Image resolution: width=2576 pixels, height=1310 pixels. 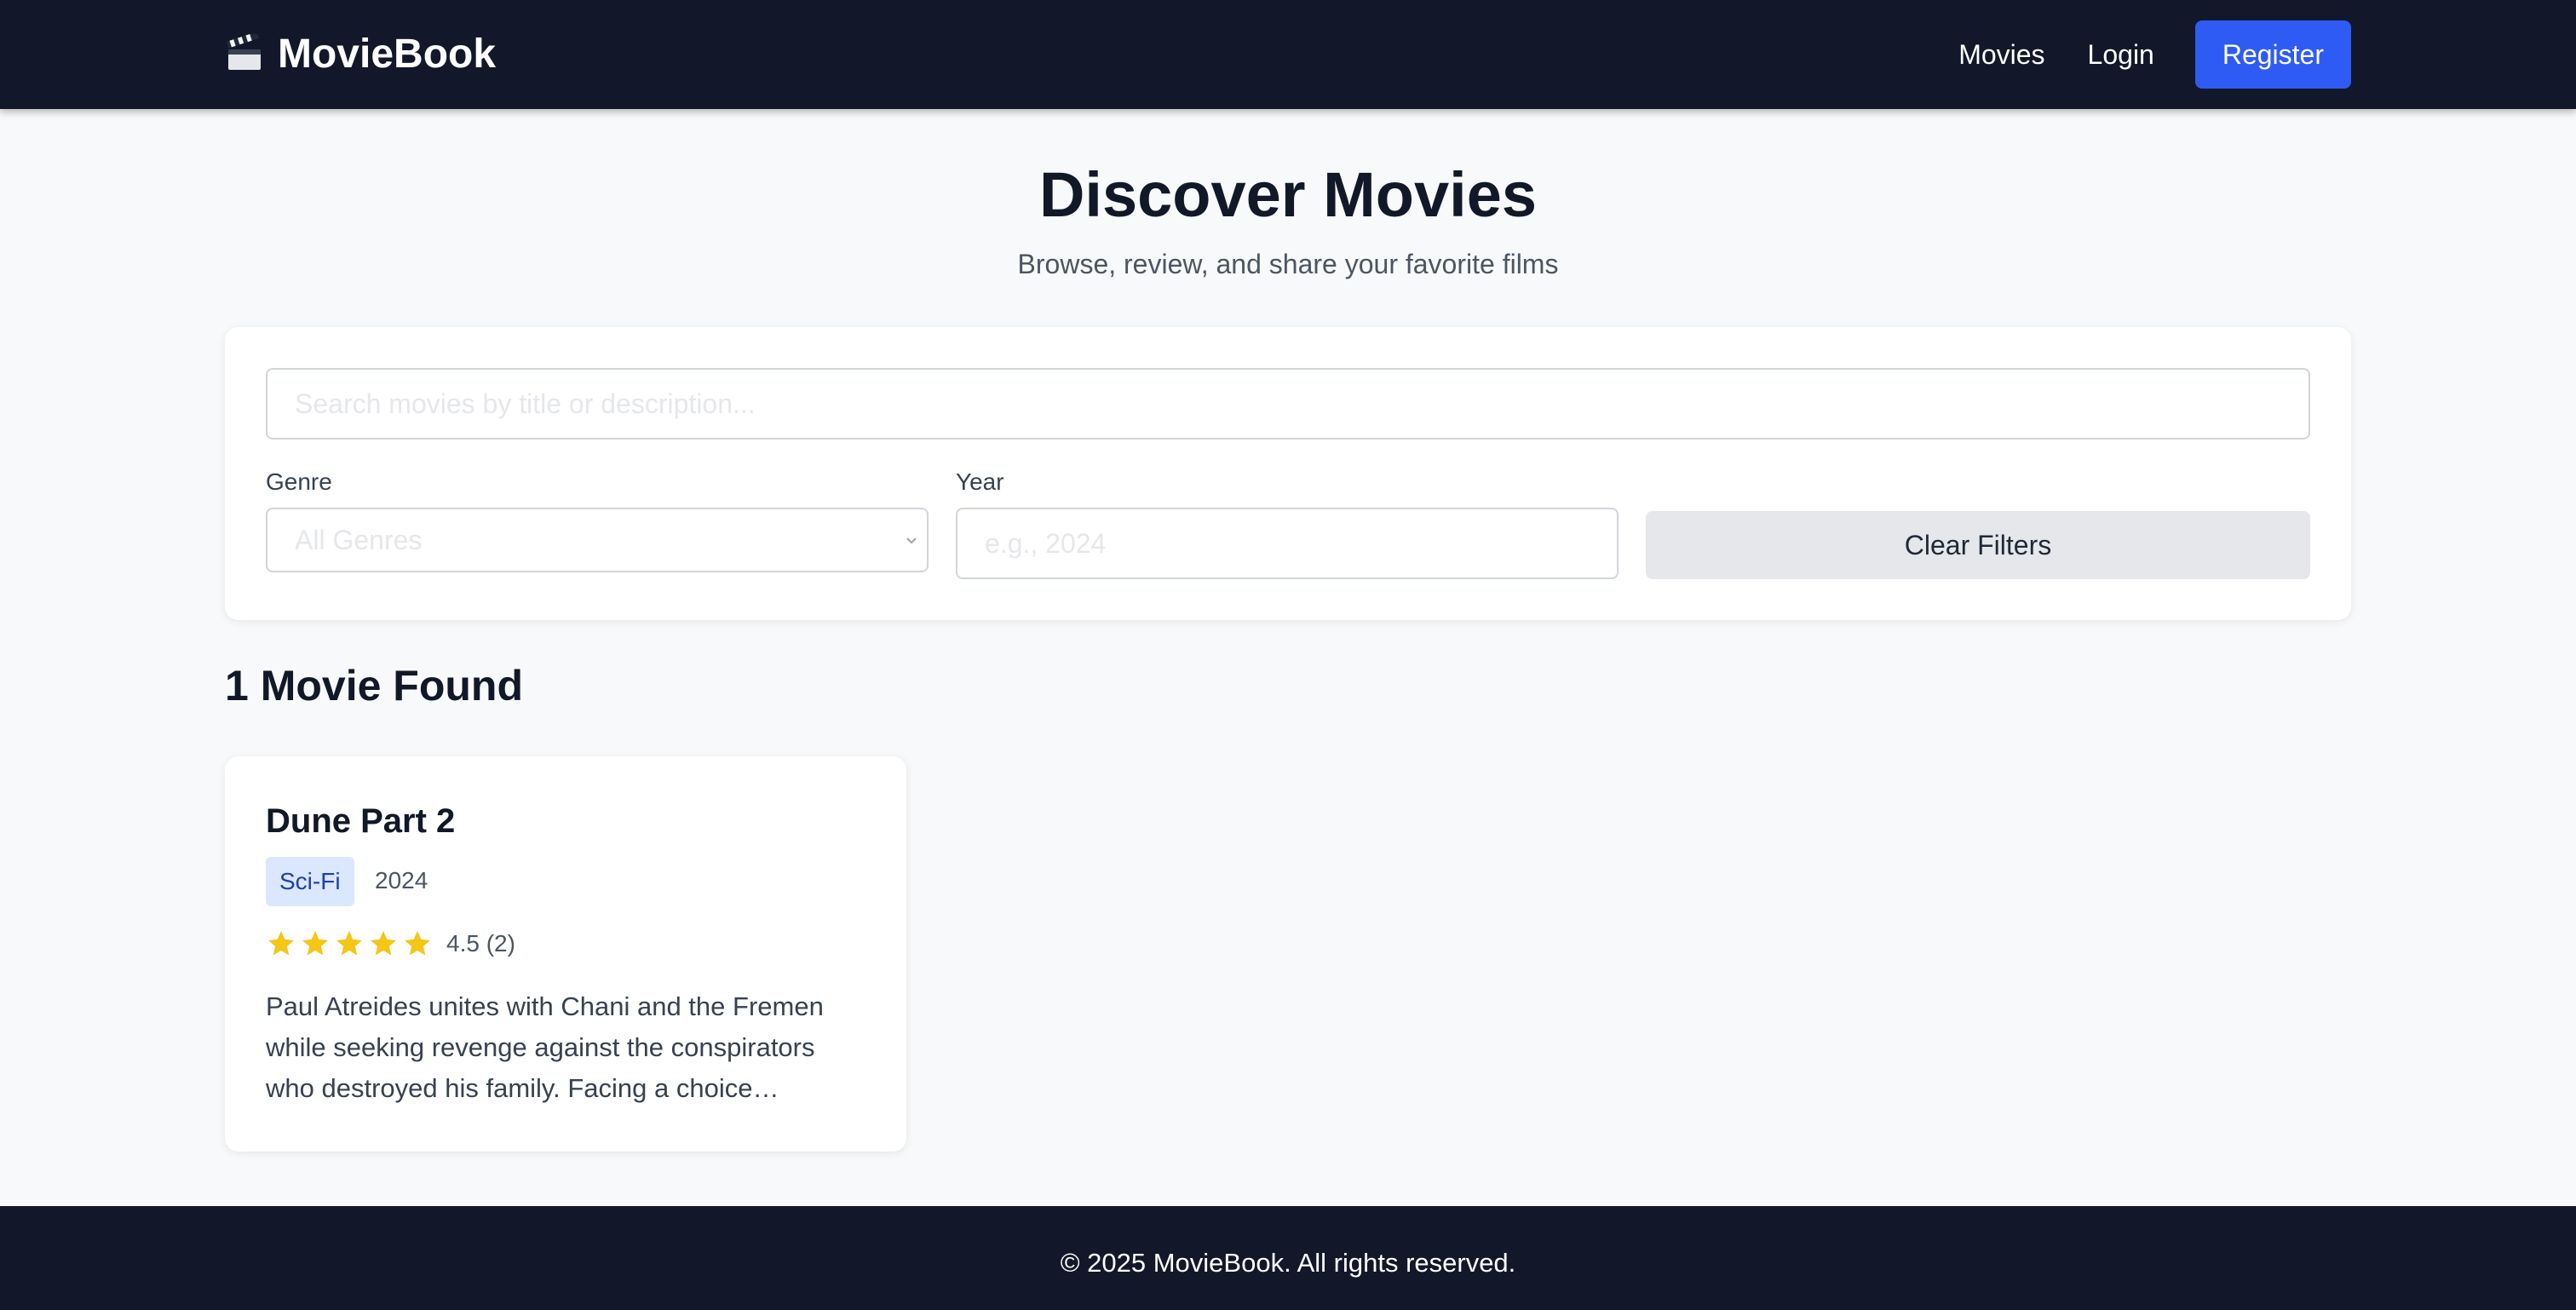 What do you see at coordinates (1288, 194) in the screenshot?
I see `page-title: Discover Movies` at bounding box center [1288, 194].